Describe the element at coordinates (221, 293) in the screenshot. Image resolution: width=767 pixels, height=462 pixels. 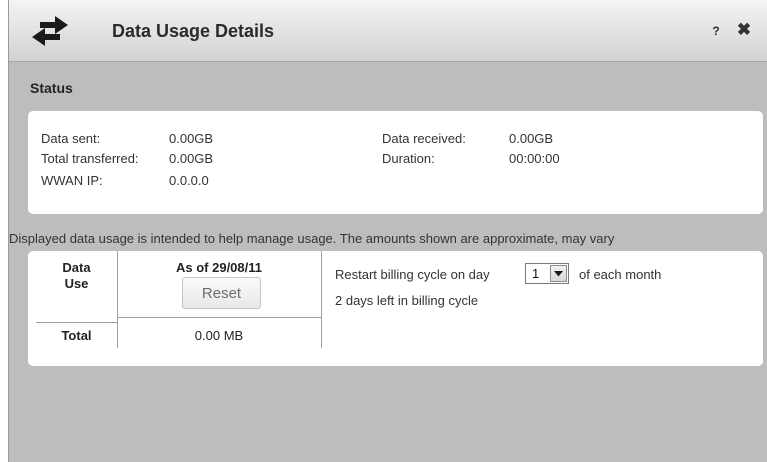
I see `reset-button: Reset` at that location.